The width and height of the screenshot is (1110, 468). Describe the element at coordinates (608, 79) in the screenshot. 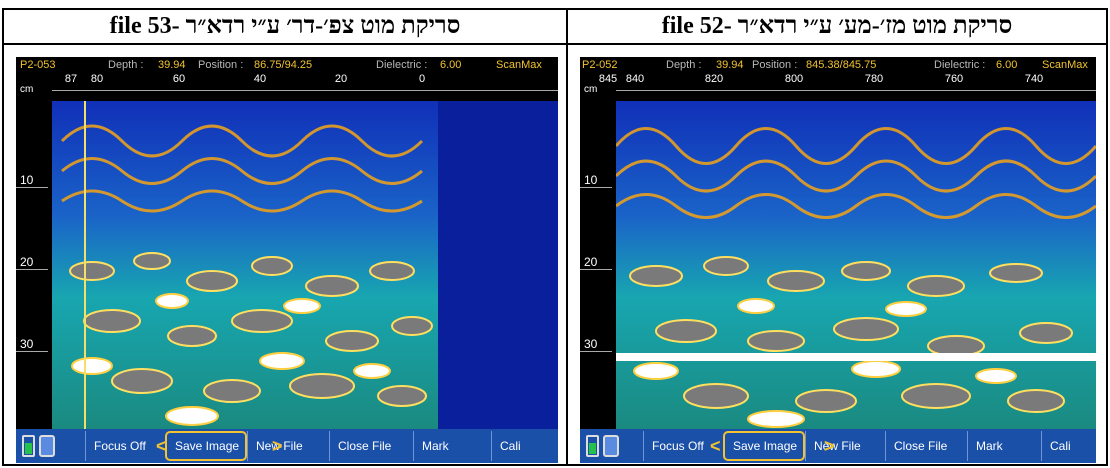

I see `ruler-tick-label: 845` at that location.